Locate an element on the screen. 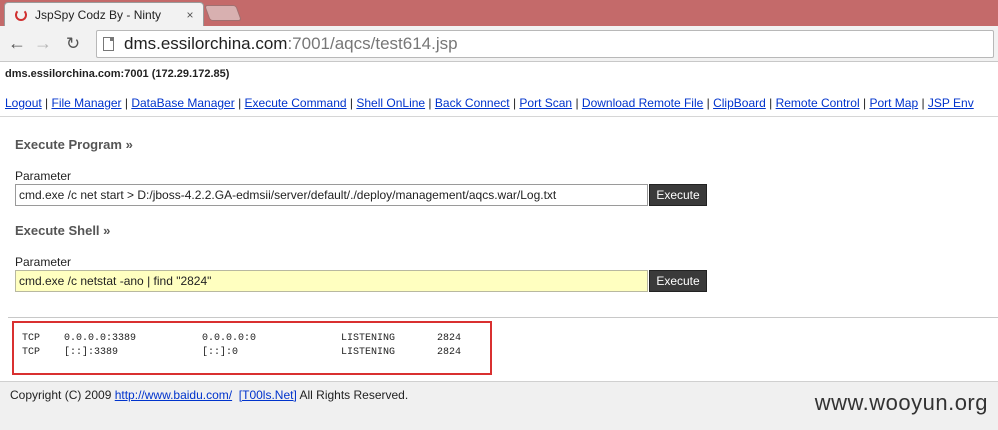  t00ls-link: [T00ls.Net] is located at coordinates (268, 395).